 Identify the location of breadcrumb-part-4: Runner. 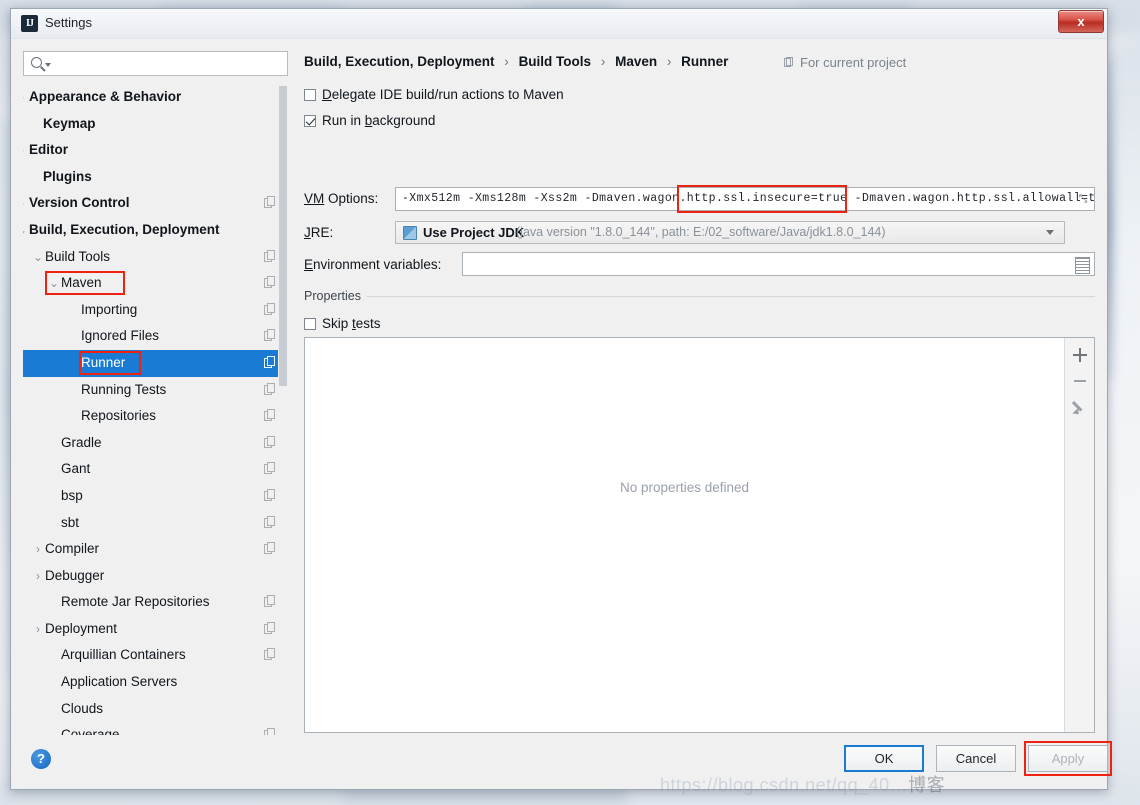
(704, 61).